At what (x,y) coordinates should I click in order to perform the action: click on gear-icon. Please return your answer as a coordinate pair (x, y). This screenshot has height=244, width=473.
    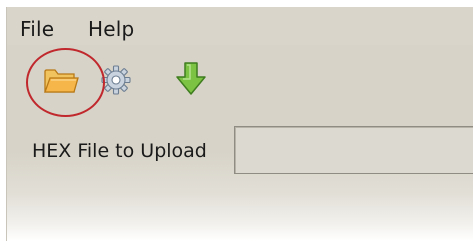
    Looking at the image, I should click on (116, 80).